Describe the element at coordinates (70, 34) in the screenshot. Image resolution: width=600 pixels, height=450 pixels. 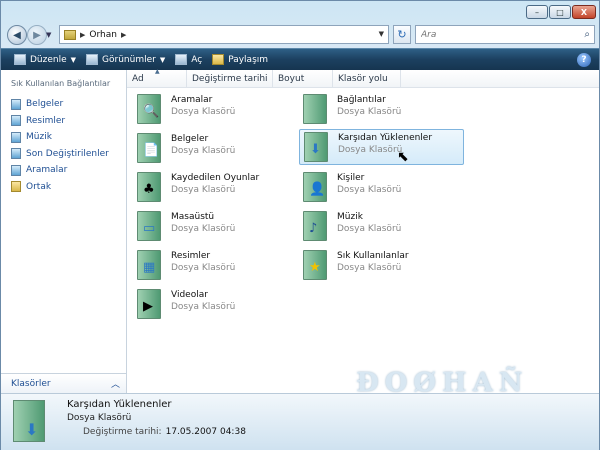
I see `folder-icon` at that location.